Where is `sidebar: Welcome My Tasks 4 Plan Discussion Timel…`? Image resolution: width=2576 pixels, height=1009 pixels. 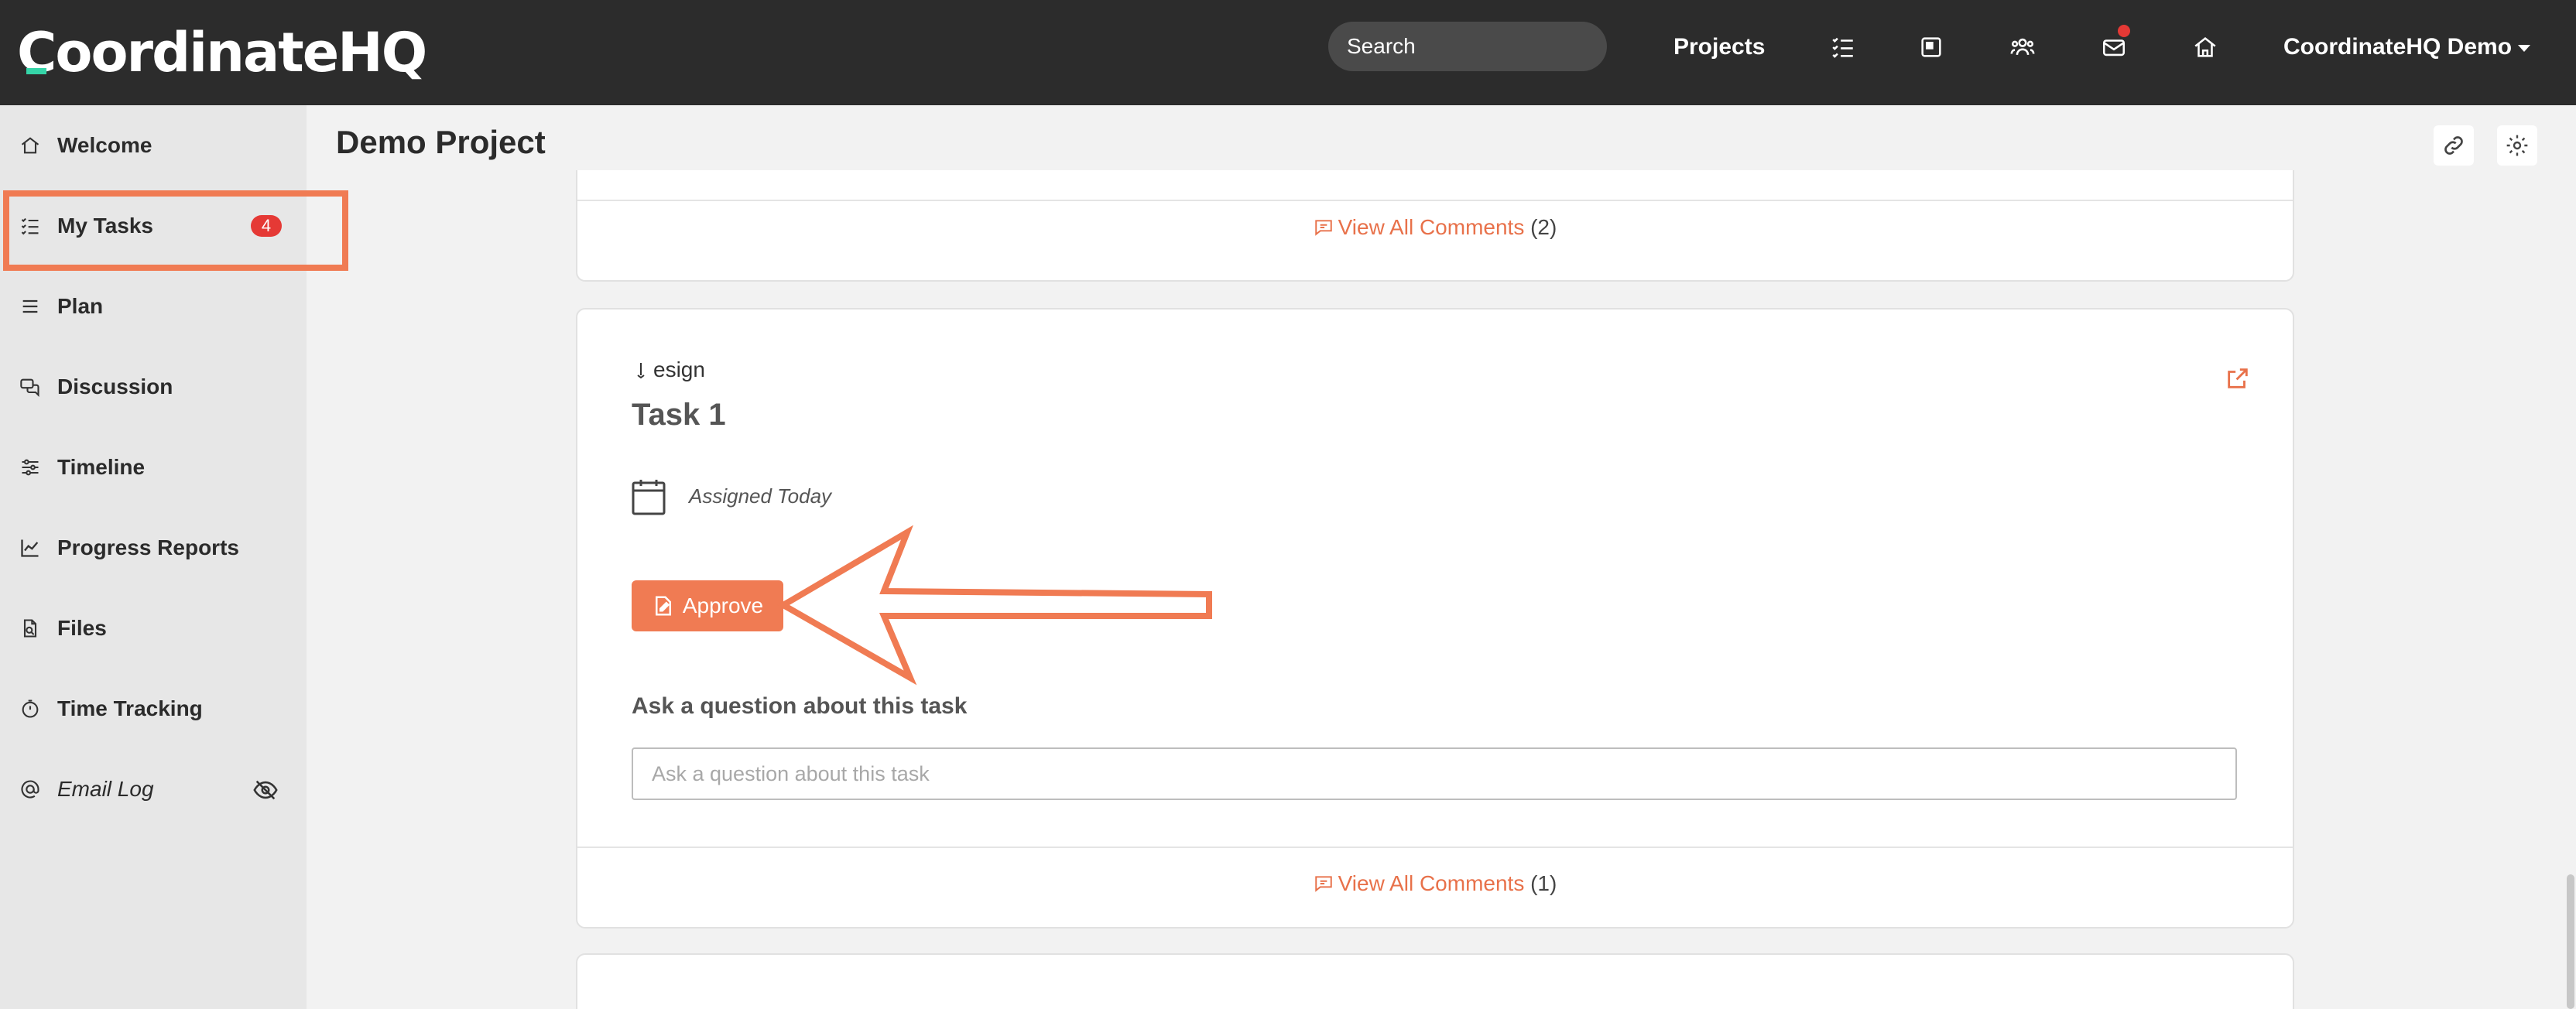
sidebar: Welcome My Tasks 4 Plan Discussion Timel… is located at coordinates (153, 557).